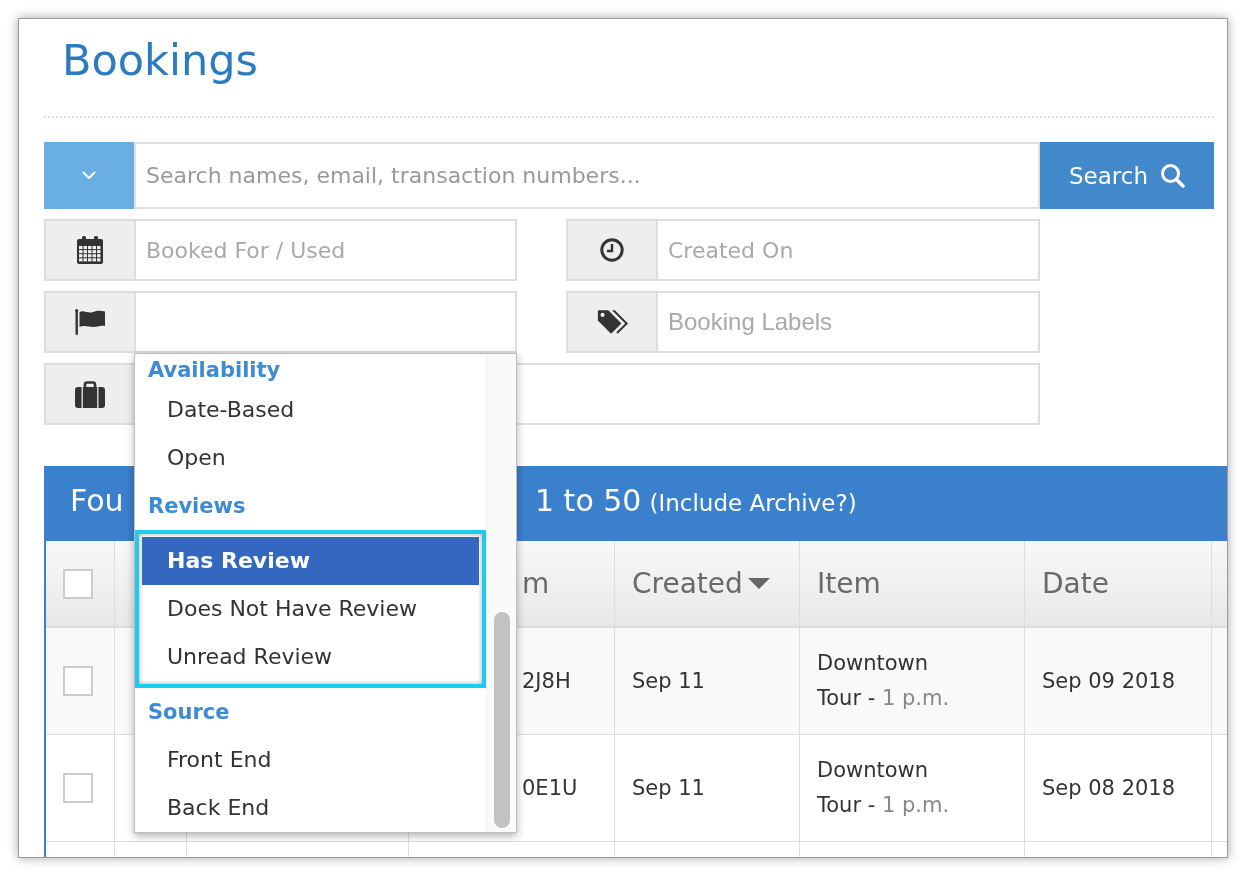 Image resolution: width=1246 pixels, height=878 pixels. Describe the element at coordinates (90, 322) in the screenshot. I see `flag-icon` at that location.